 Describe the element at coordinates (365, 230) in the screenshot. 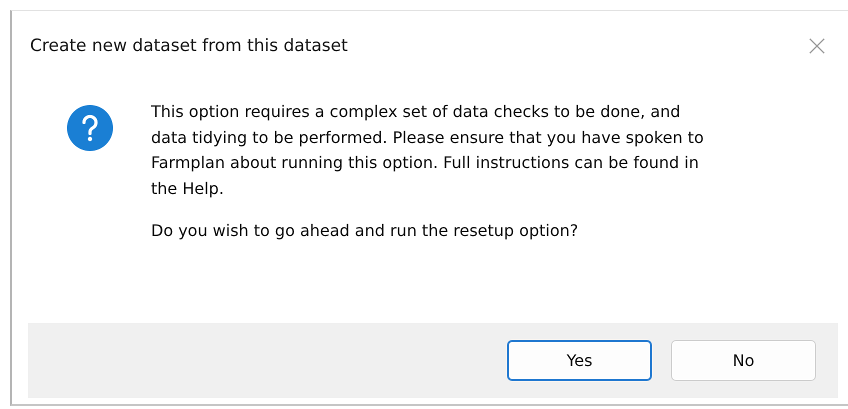

I see `question-text: Do you wish to go ahead and run the resetup option?` at that location.